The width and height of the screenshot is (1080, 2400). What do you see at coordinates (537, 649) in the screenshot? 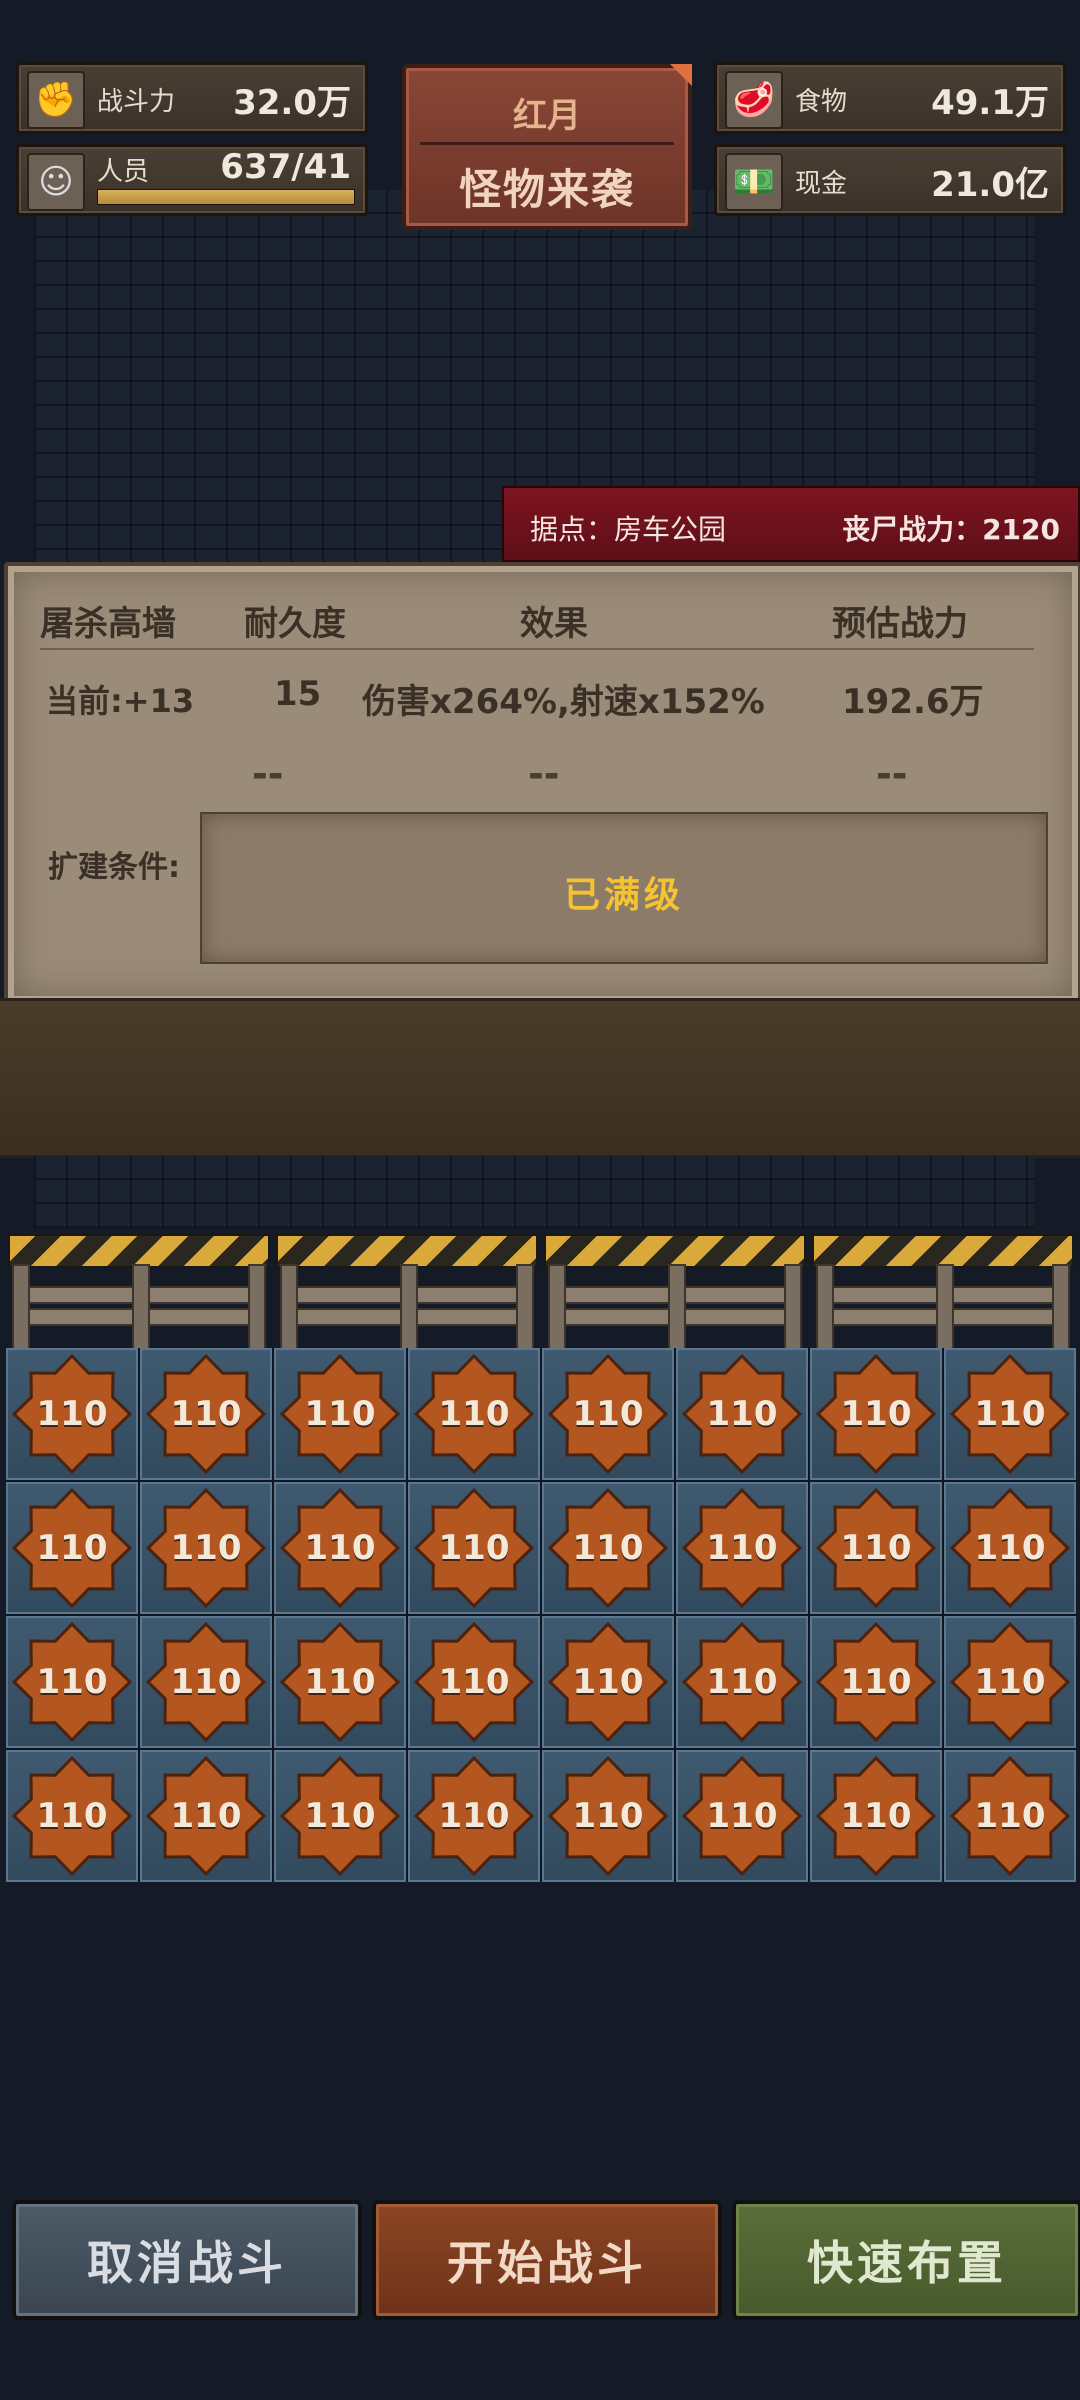
I see `header-divider` at bounding box center [537, 649].